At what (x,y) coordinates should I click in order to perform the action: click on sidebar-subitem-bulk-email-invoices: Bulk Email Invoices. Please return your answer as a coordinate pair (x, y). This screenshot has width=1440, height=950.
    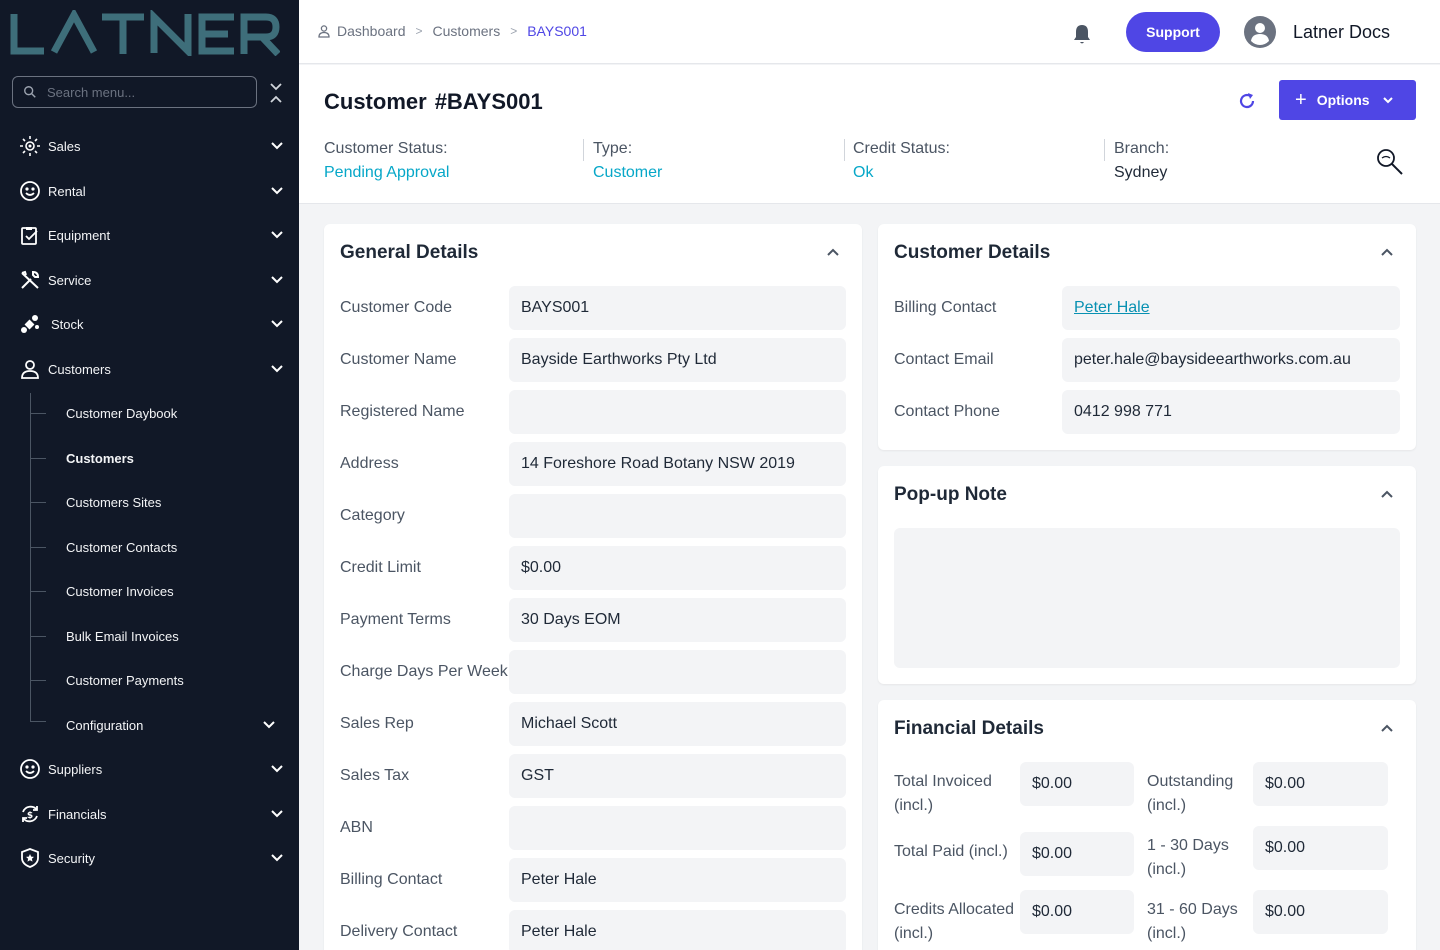
    Looking at the image, I should click on (149, 636).